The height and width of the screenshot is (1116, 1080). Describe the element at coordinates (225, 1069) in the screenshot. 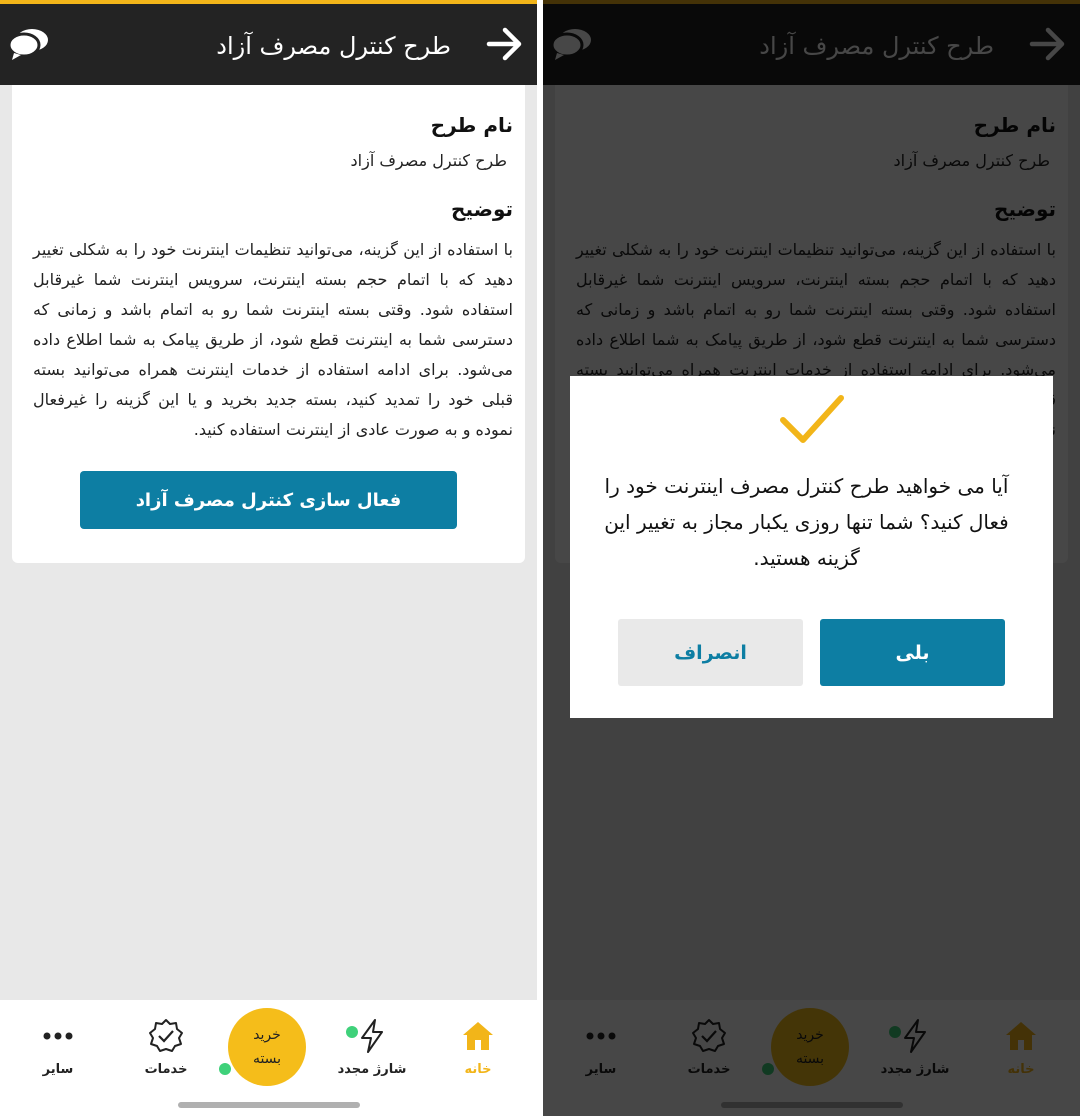

I see `buy-status-dot` at that location.